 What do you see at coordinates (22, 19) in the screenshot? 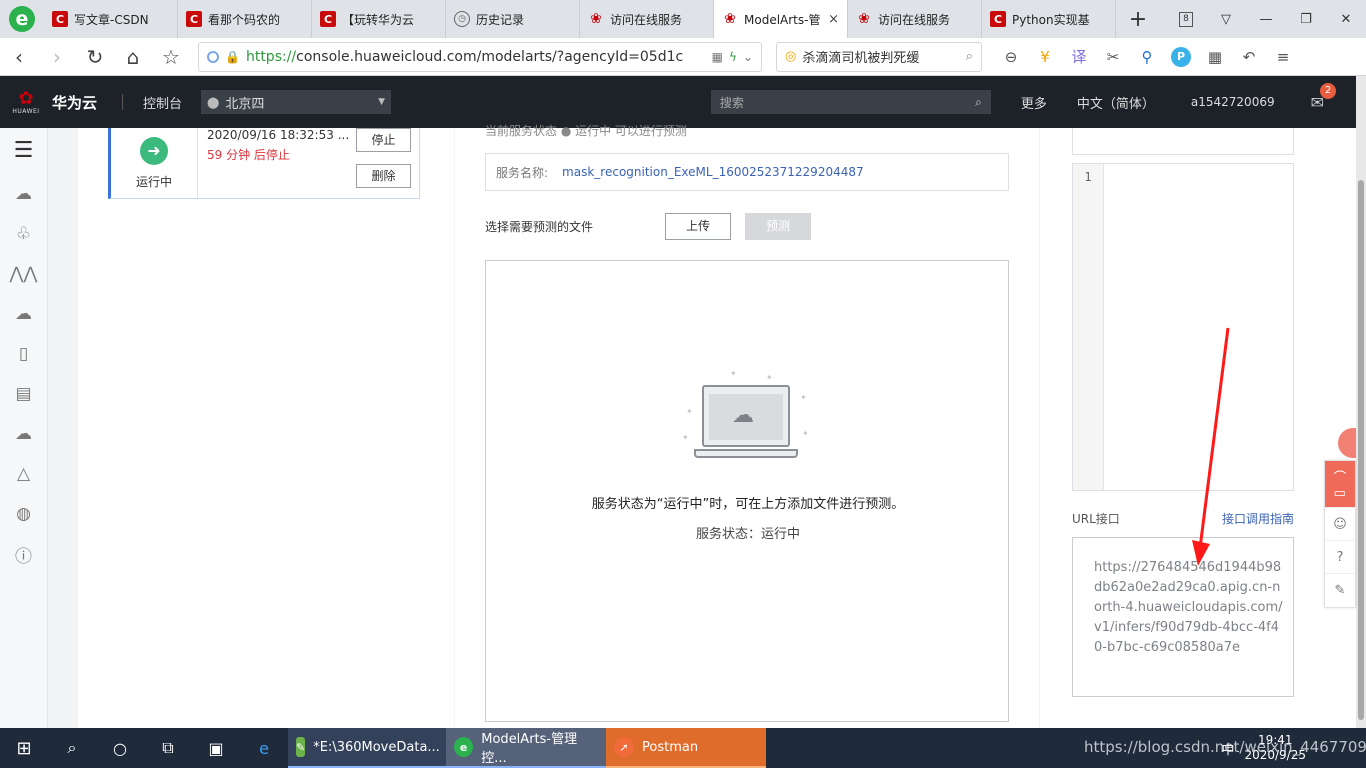
I see `browser-logo-icon: e` at bounding box center [22, 19].